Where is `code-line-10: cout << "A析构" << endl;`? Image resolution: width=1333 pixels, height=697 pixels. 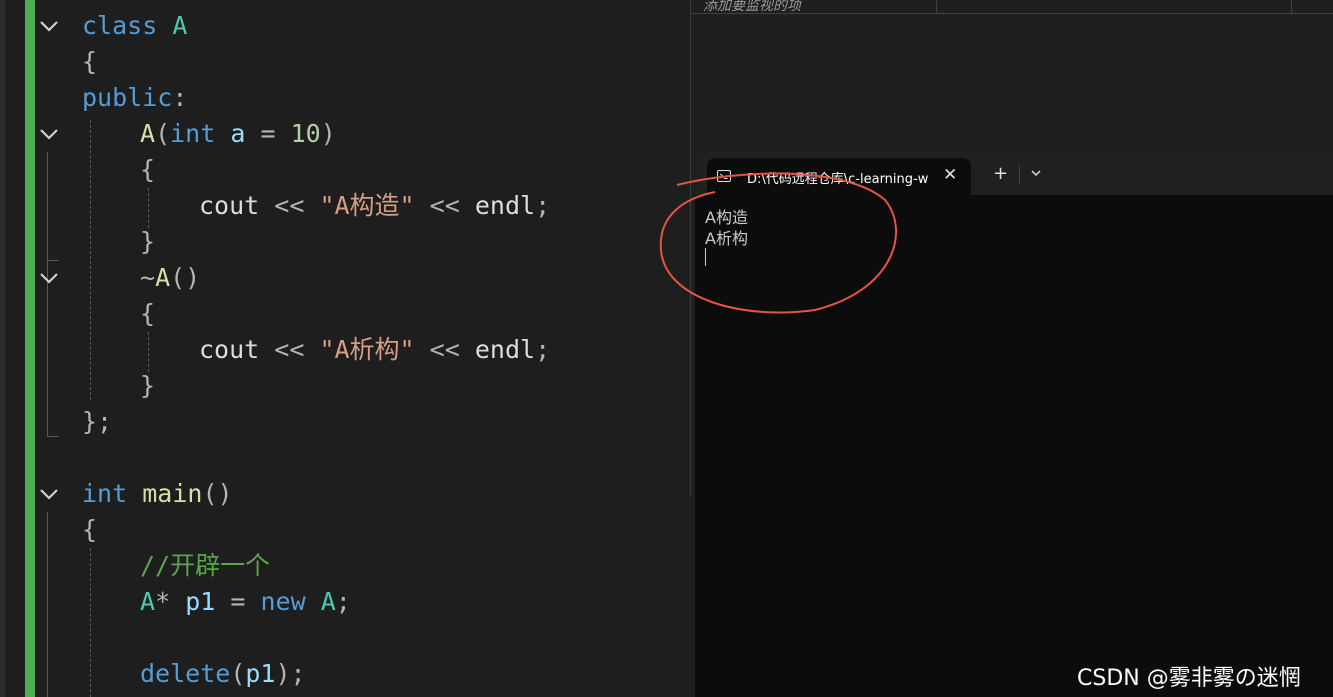 code-line-10: cout << "A析构" << endl; is located at coordinates (345, 350).